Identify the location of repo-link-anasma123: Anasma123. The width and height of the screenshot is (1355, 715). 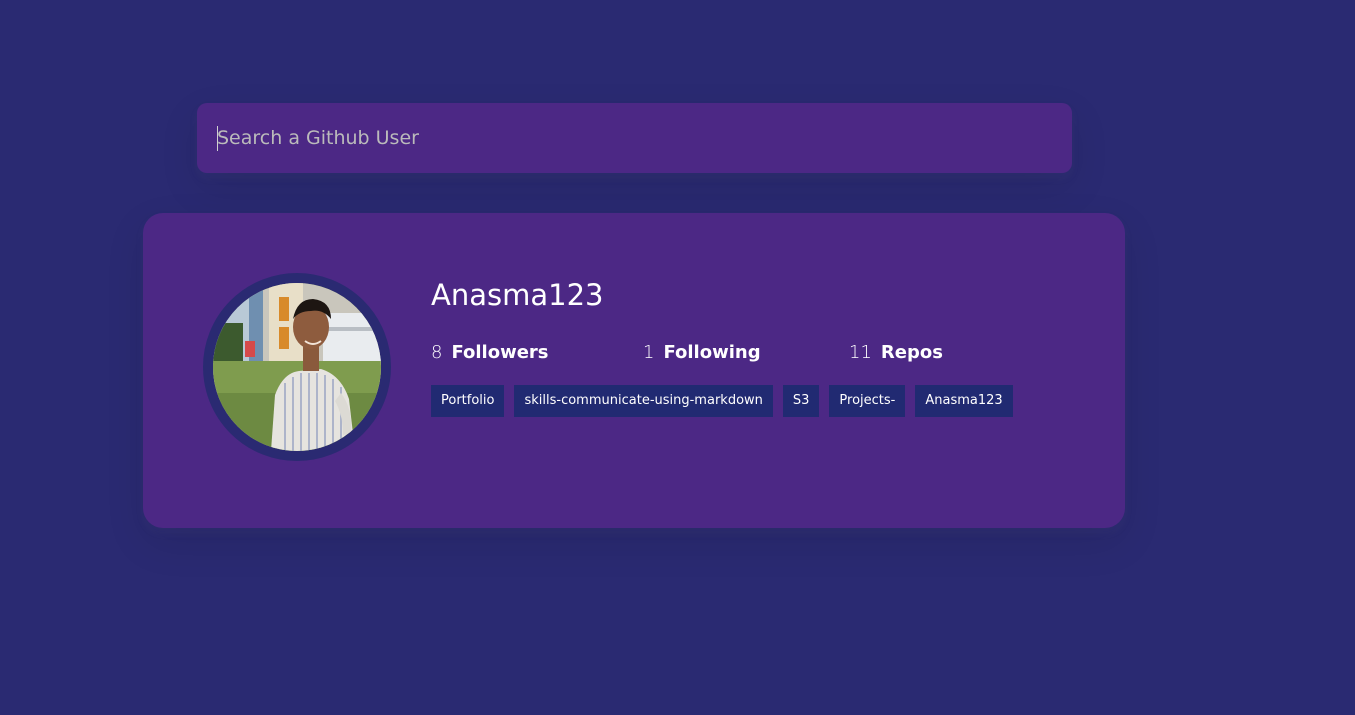
(964, 401).